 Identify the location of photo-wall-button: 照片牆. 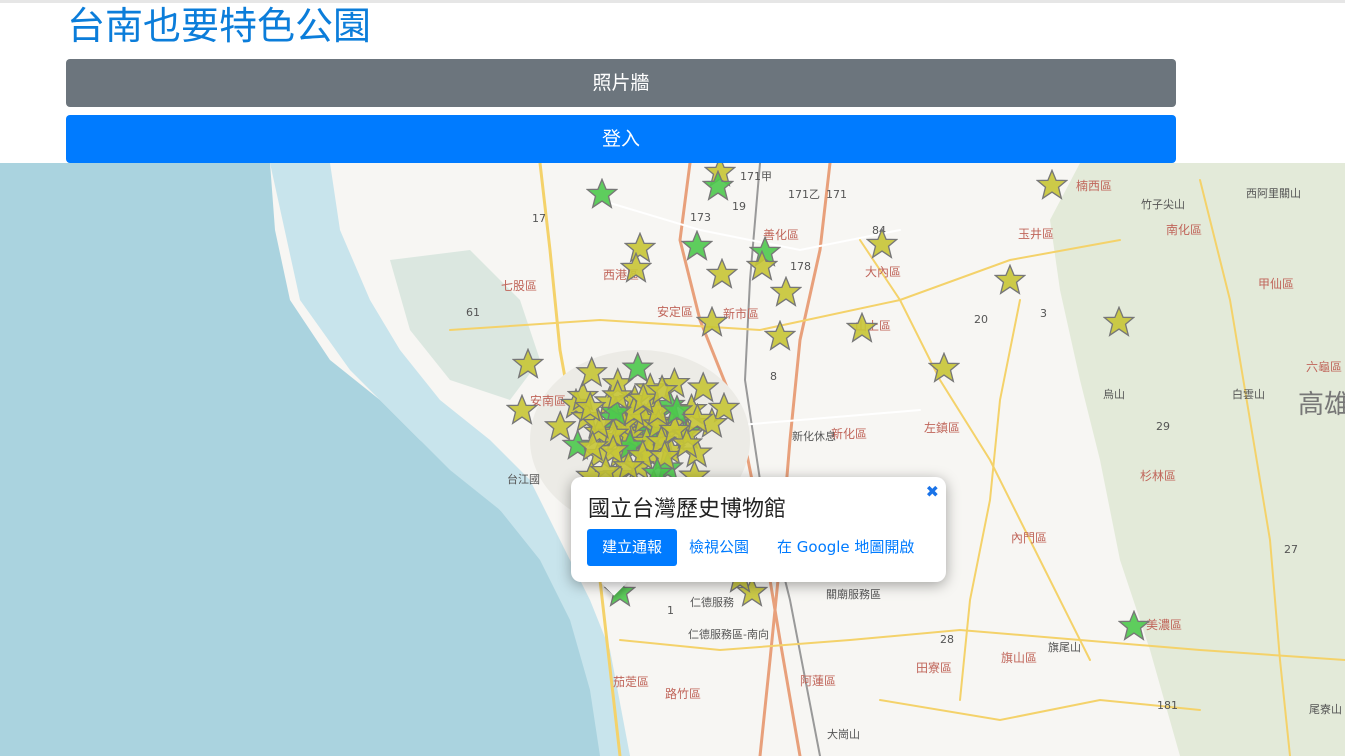
(621, 83).